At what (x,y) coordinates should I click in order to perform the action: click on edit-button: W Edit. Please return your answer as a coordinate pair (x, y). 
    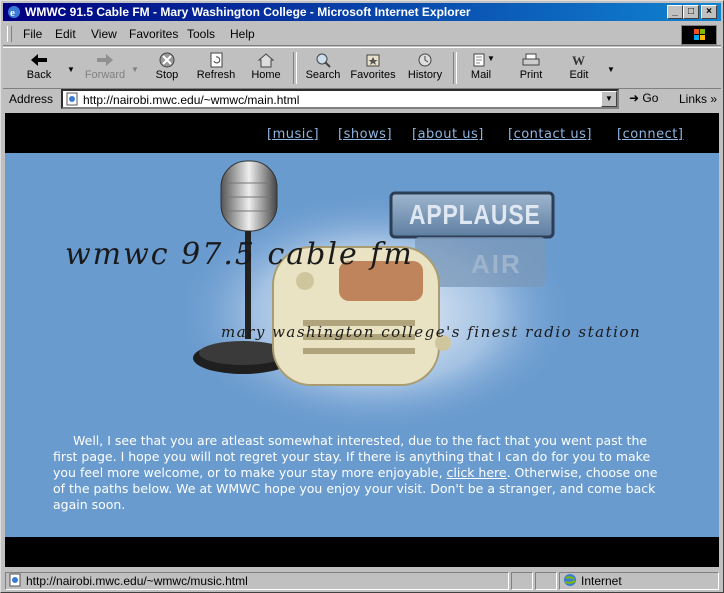
    Looking at the image, I should click on (579, 68).